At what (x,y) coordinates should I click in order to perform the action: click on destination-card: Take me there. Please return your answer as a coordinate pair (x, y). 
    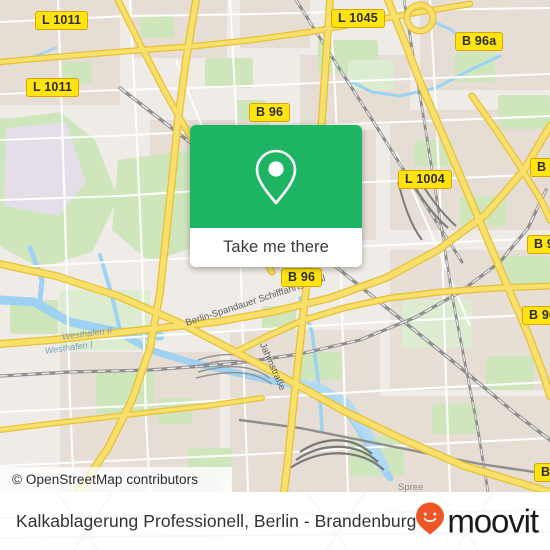
    Looking at the image, I should click on (276, 196).